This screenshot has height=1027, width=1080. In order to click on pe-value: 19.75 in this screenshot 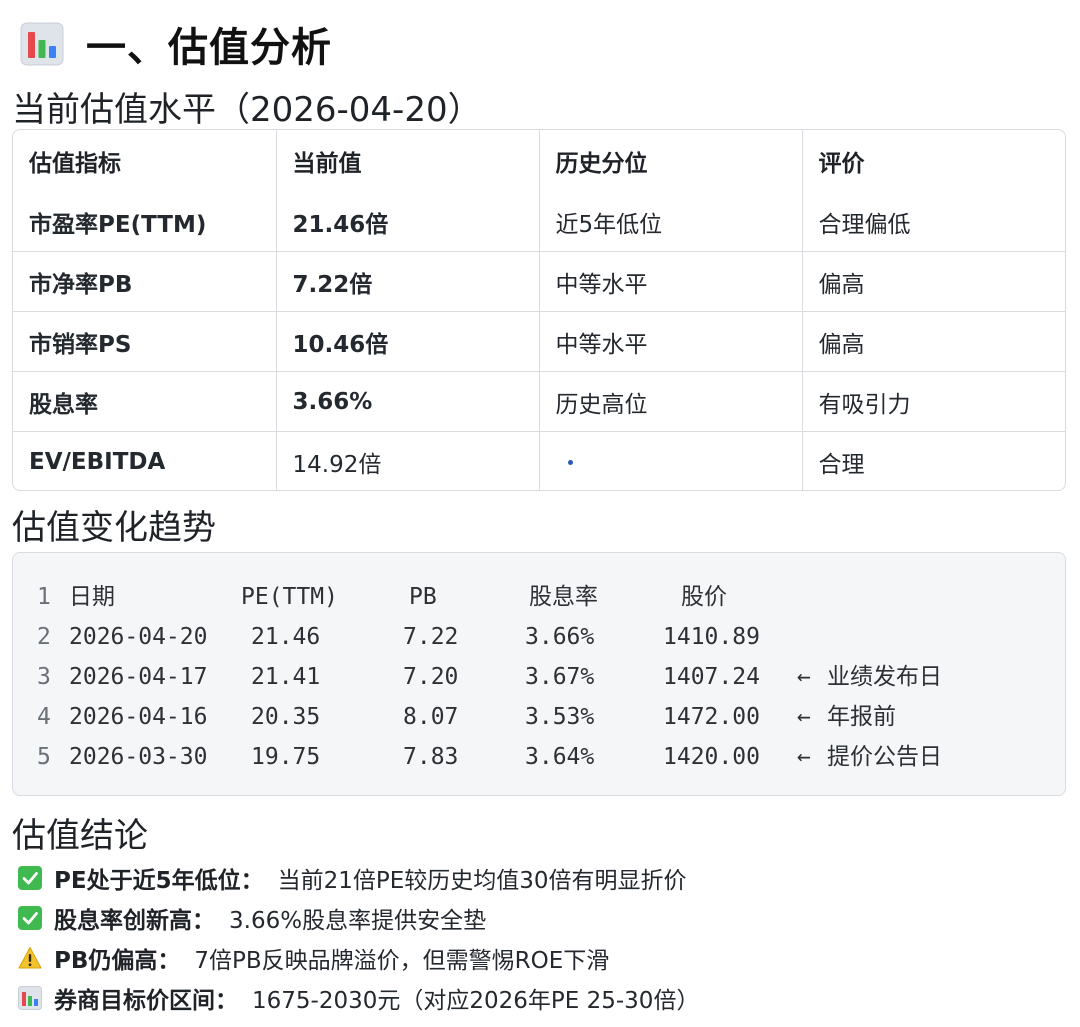, I will do `click(286, 757)`.